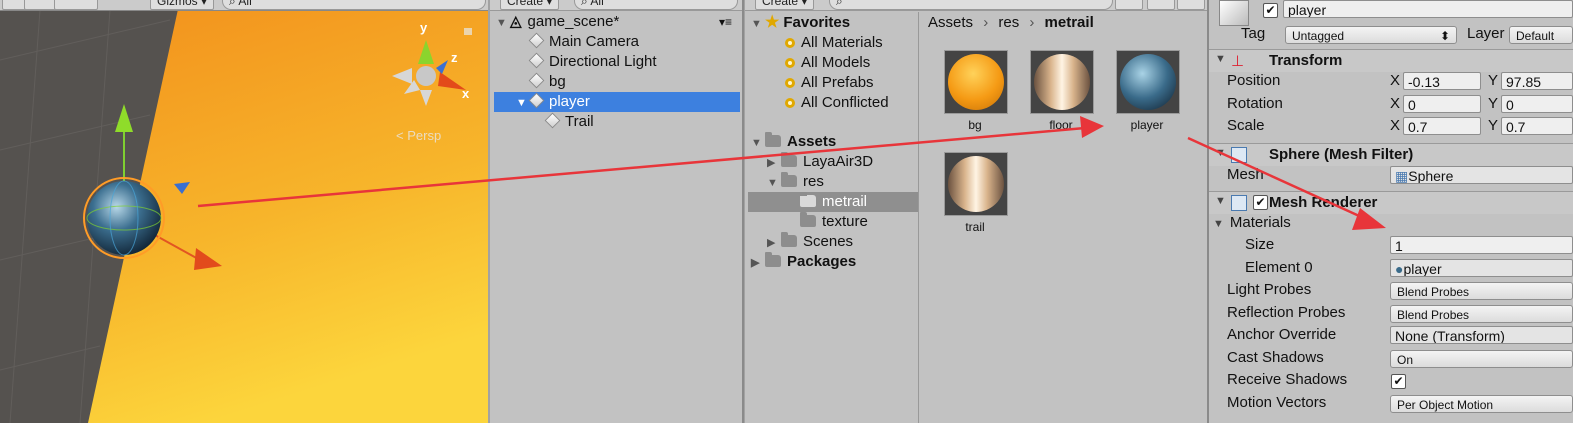 This screenshot has height=423, width=1573. What do you see at coordinates (1537, 126) in the screenshot?
I see `scale-y-field: 0.7` at bounding box center [1537, 126].